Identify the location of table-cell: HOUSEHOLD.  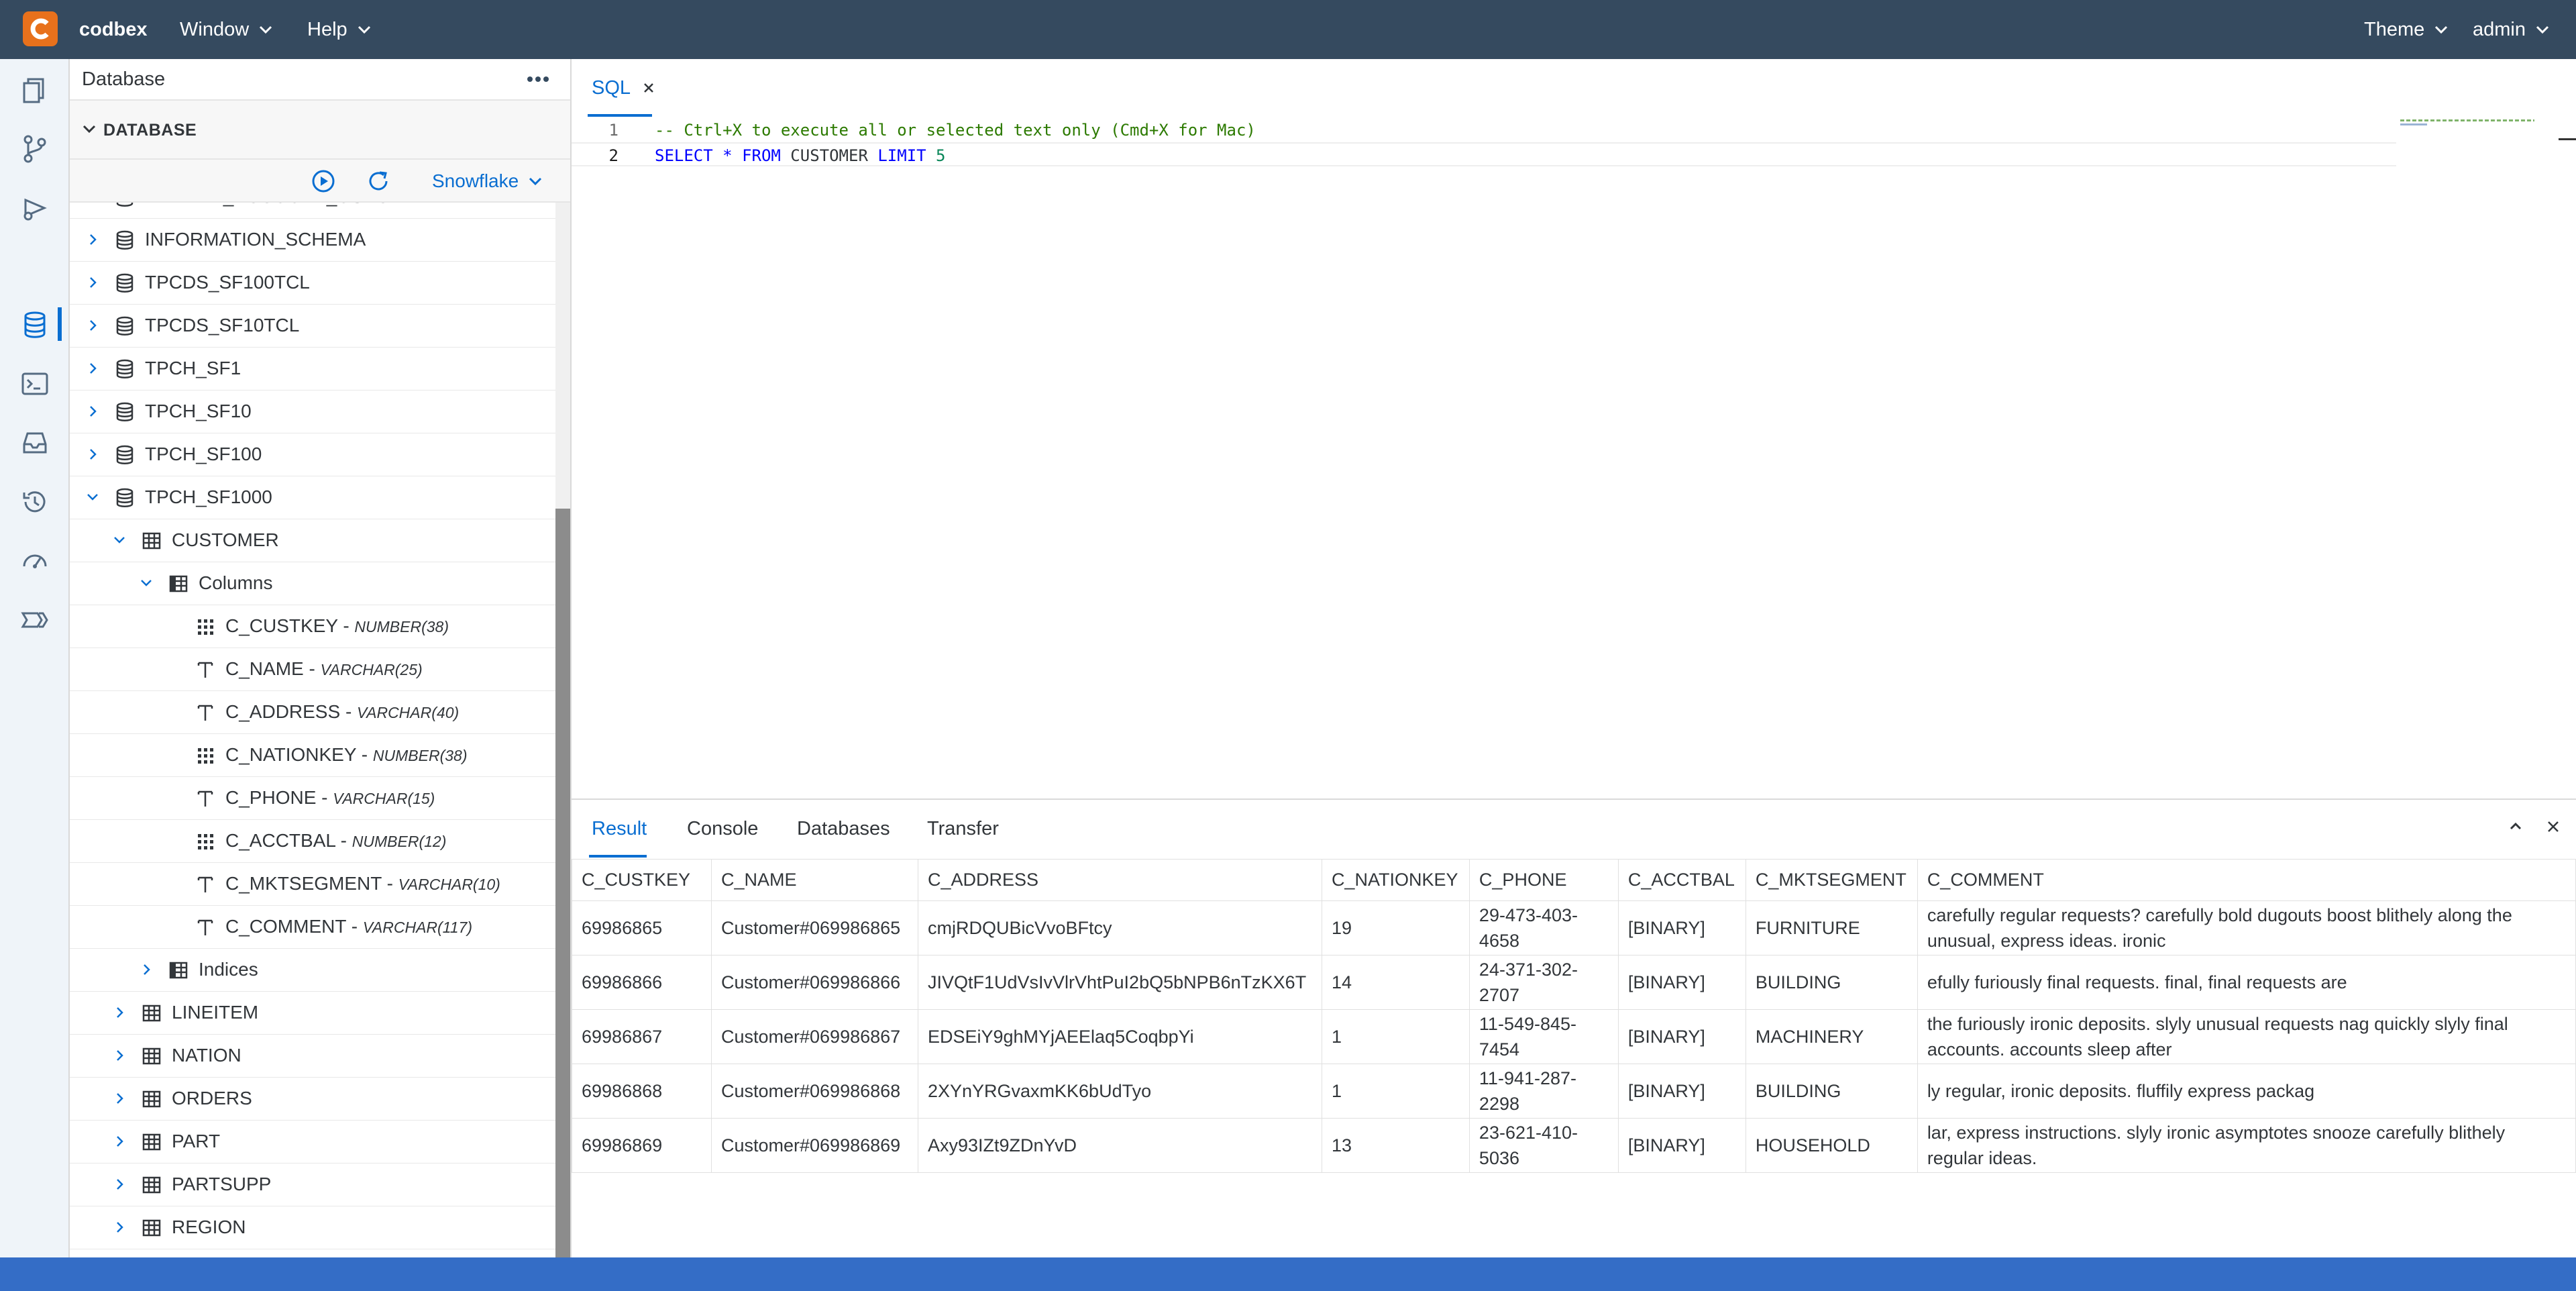
(1831, 1145).